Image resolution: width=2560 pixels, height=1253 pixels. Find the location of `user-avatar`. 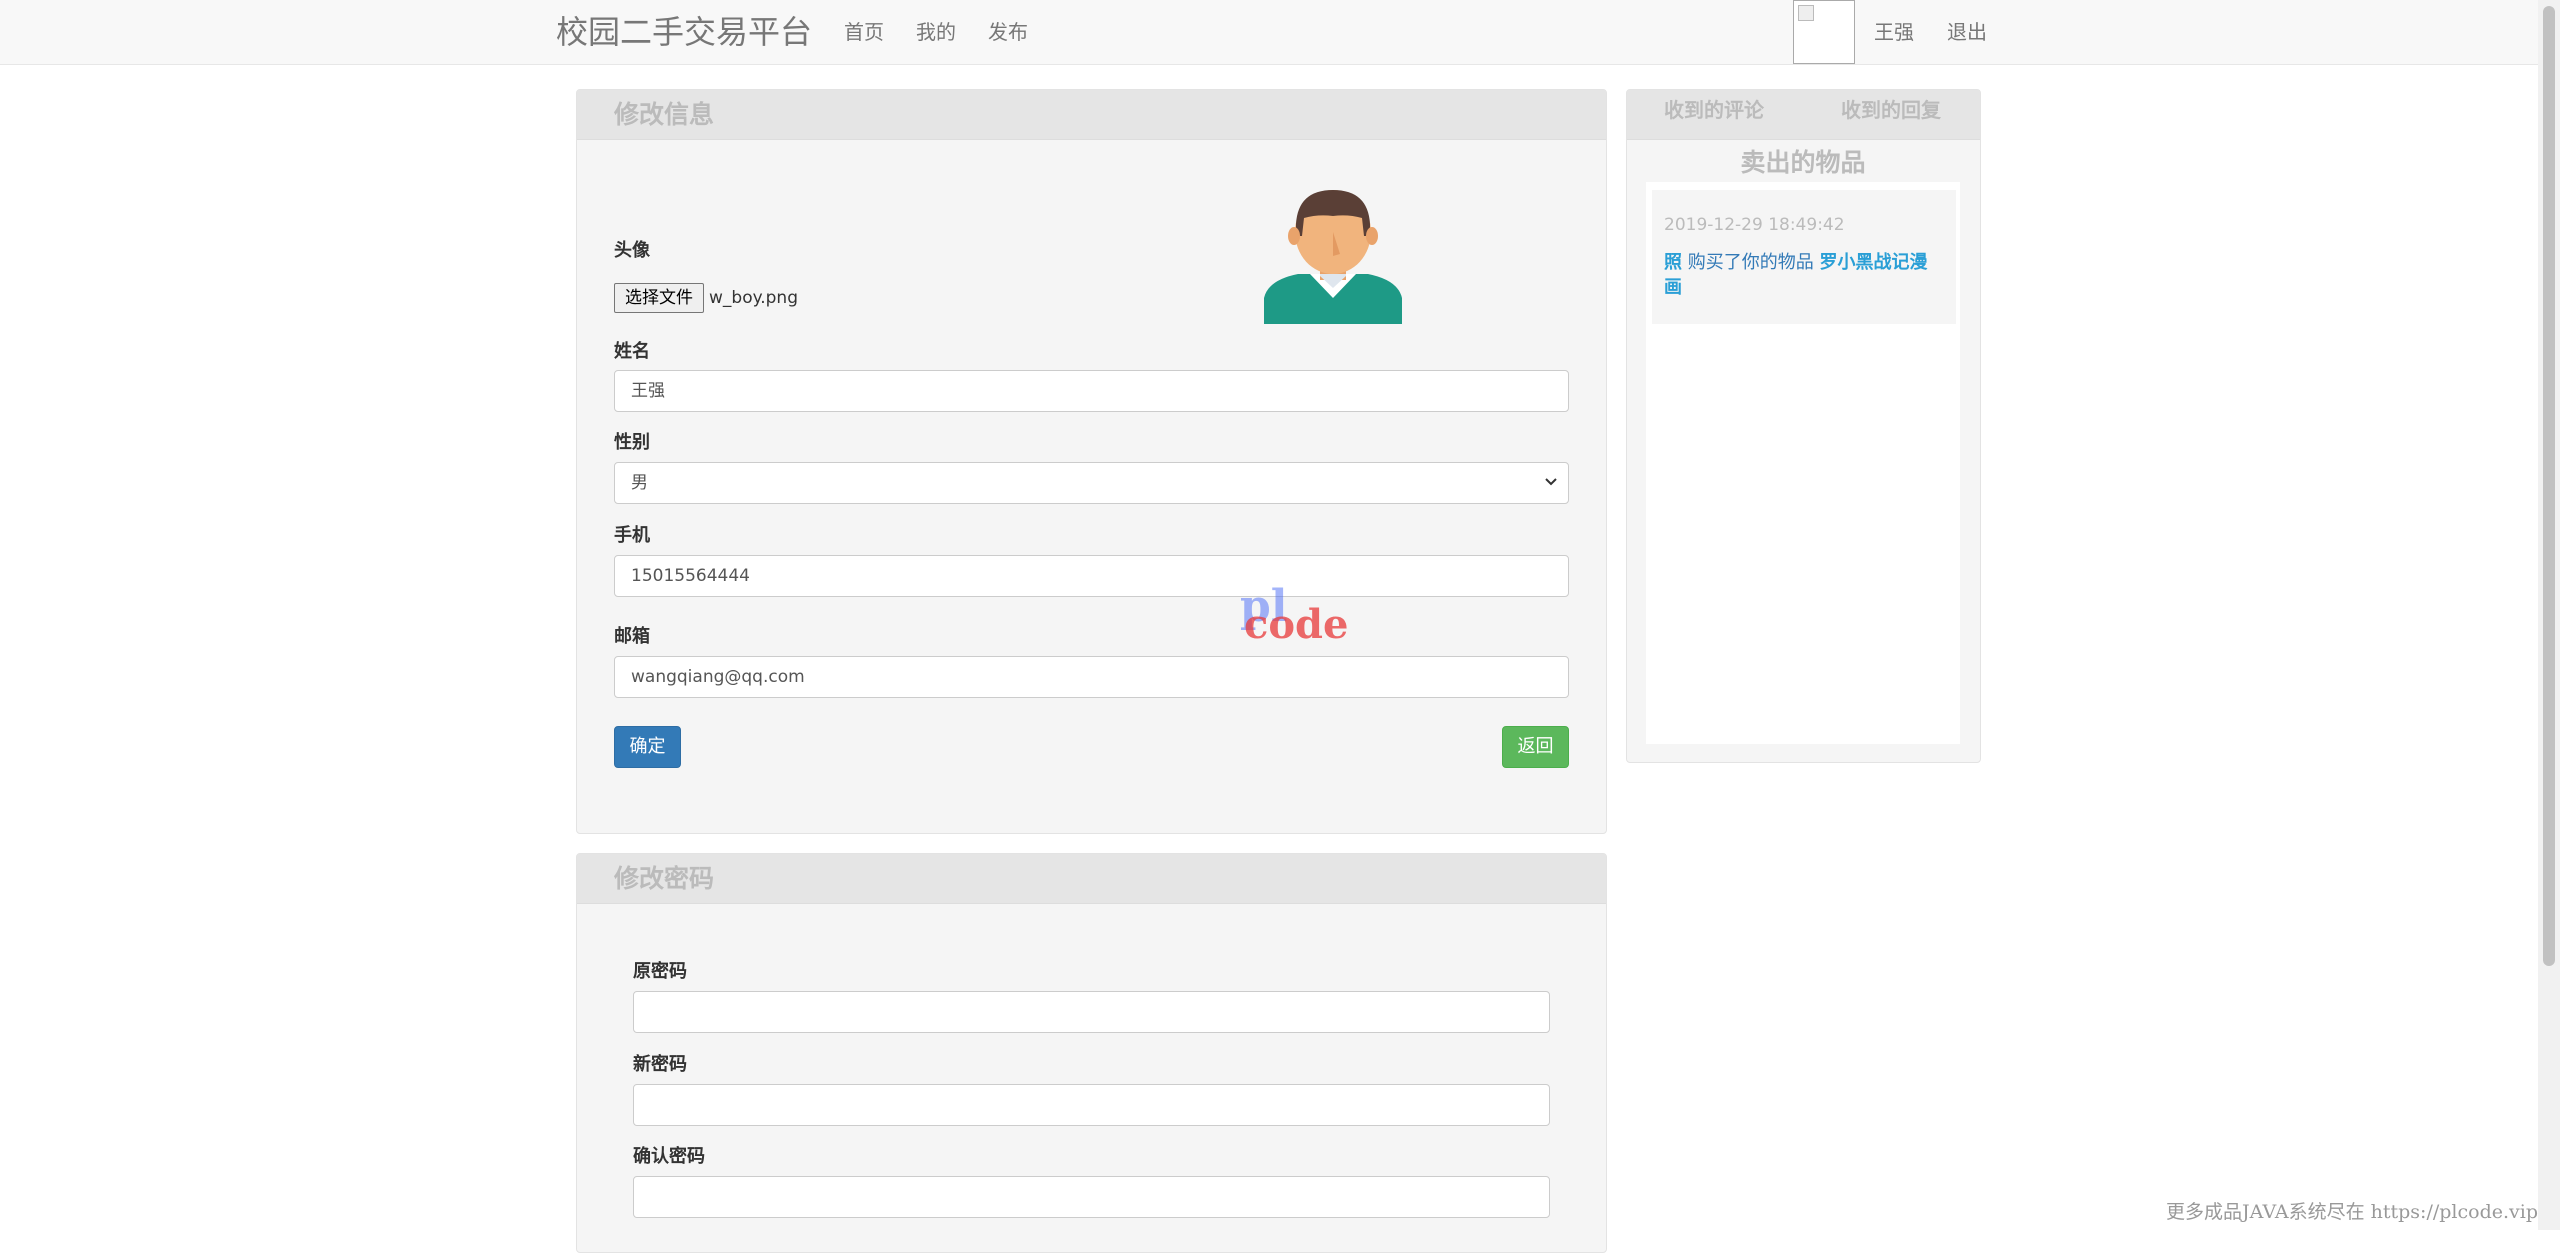

user-avatar is located at coordinates (1824, 32).